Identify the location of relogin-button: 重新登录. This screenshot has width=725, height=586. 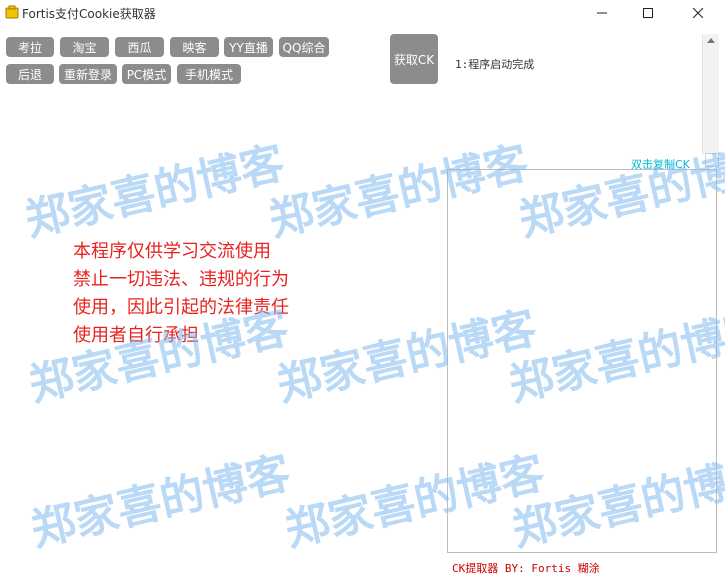
(88, 74).